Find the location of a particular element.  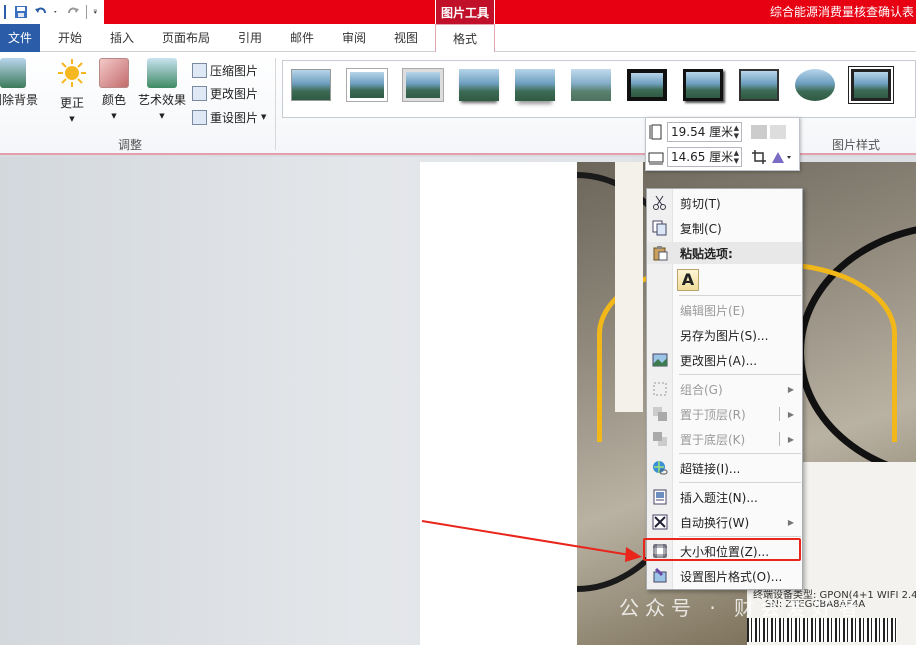

white-pipe is located at coordinates (629, 287).